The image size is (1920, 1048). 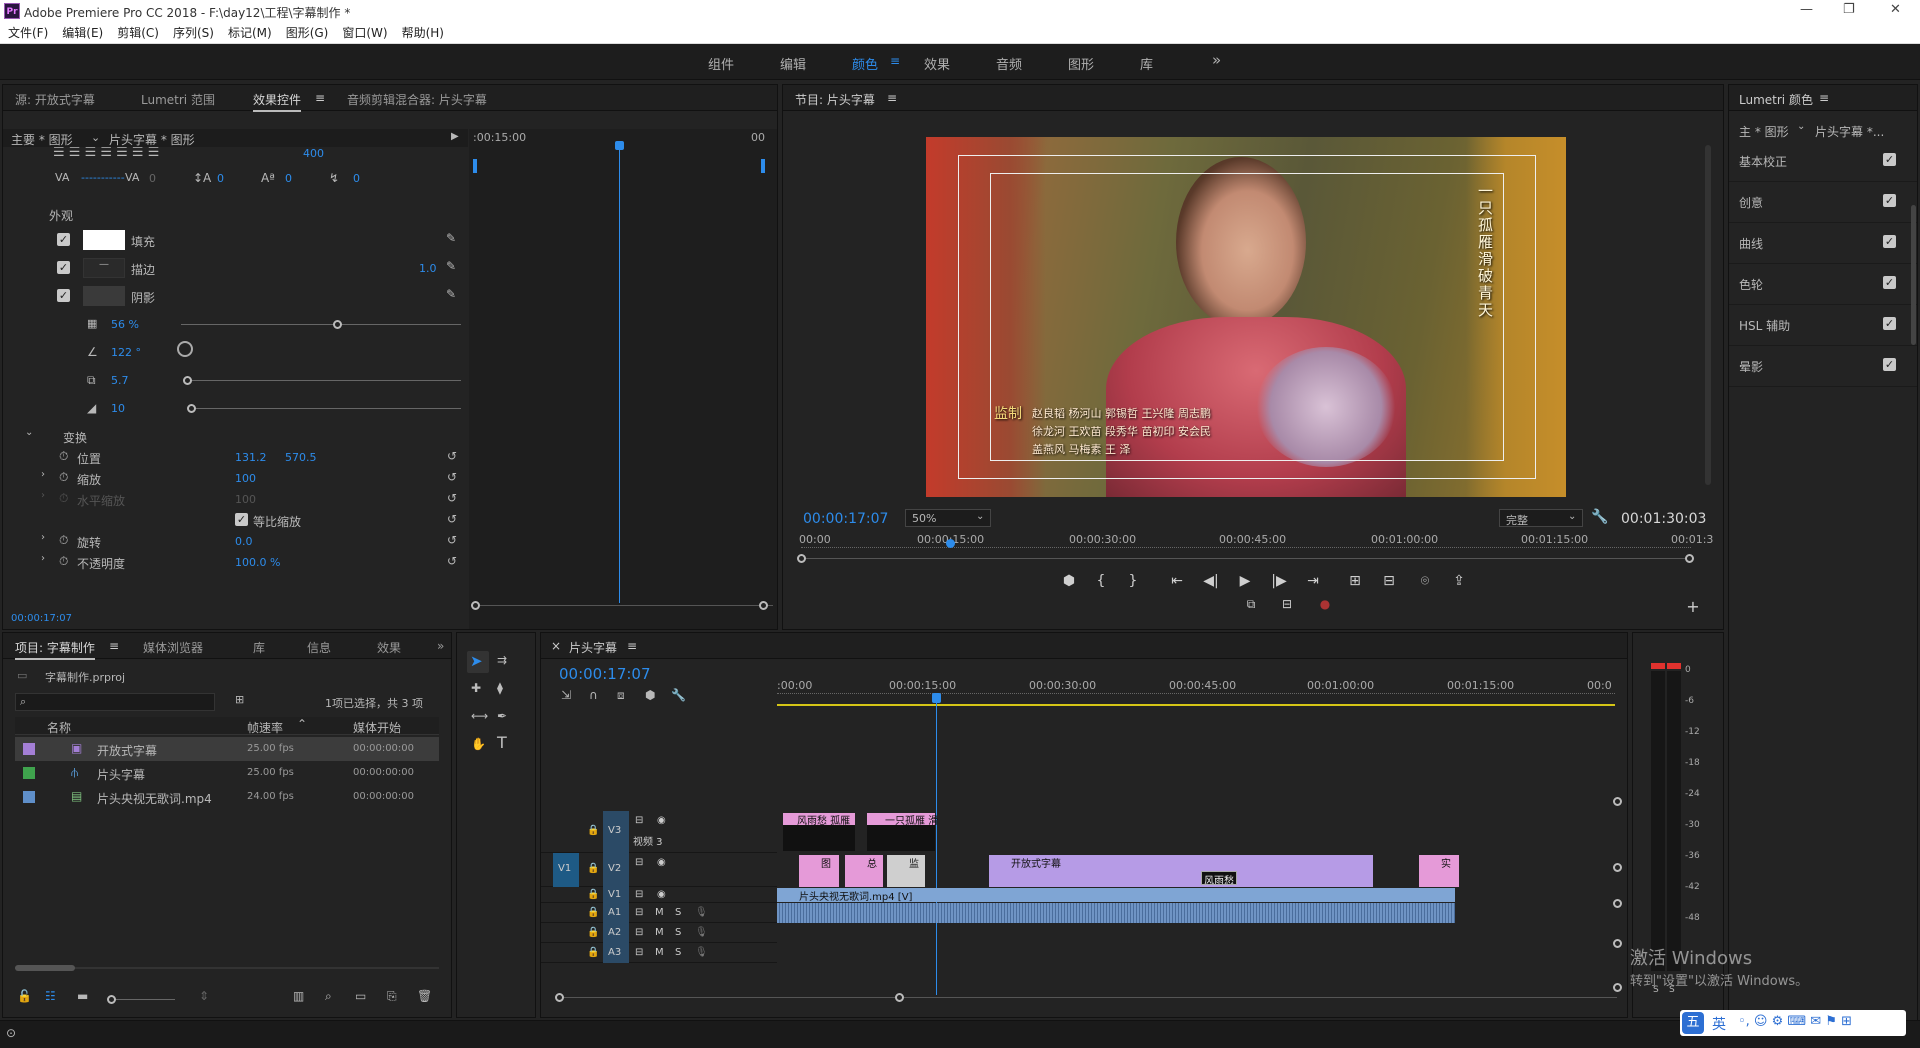 I want to click on new-bin-from-search-icon: ⊞, so click(x=239, y=699).